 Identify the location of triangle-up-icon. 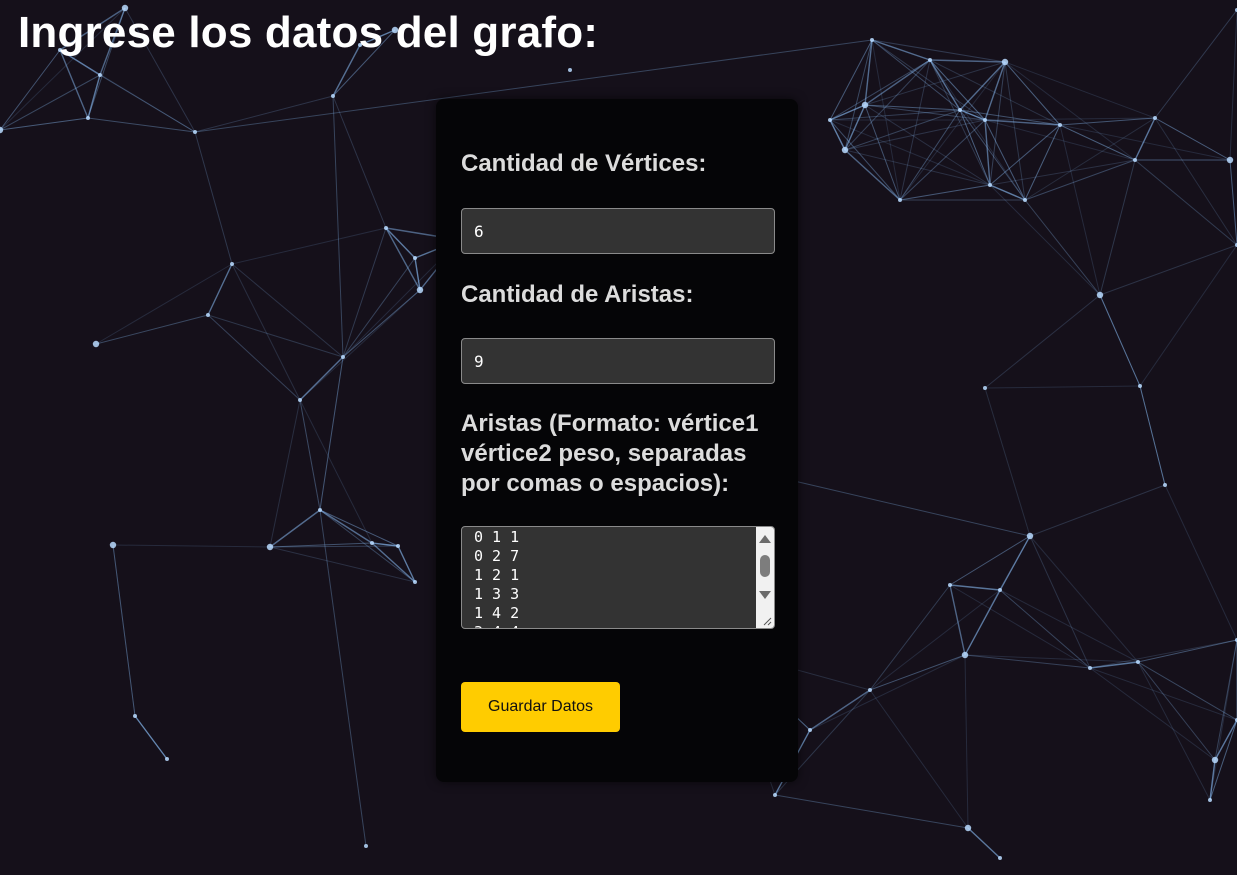
(765, 539).